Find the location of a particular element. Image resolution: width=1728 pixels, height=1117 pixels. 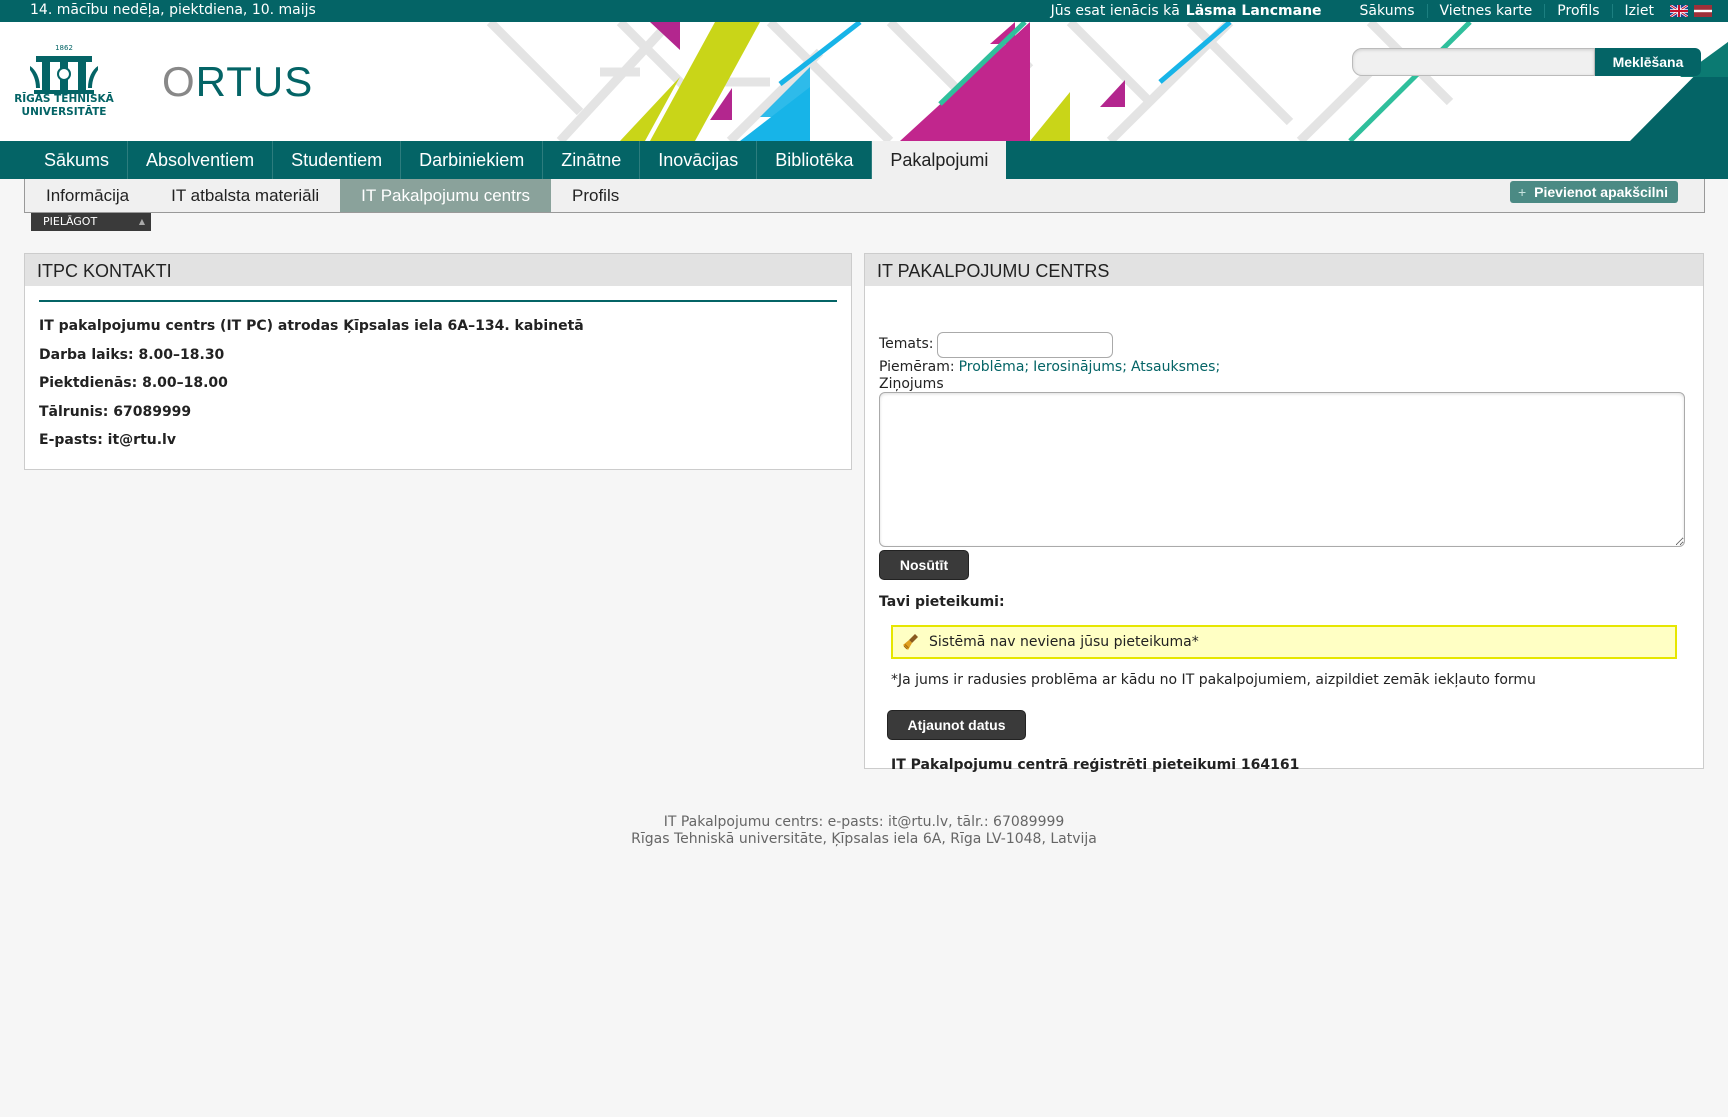

refresh-data-button: Atjaunot datus is located at coordinates (956, 725).